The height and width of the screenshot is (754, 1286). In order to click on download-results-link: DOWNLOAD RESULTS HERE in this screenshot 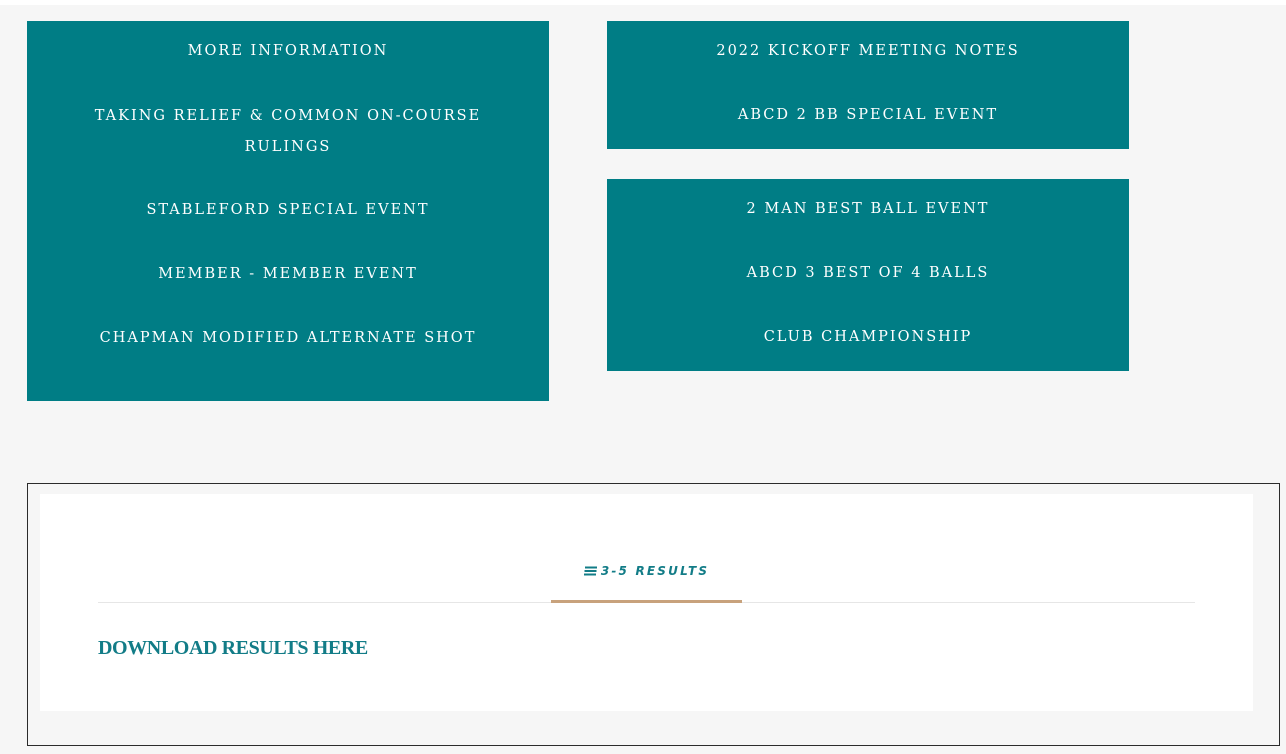, I will do `click(233, 648)`.